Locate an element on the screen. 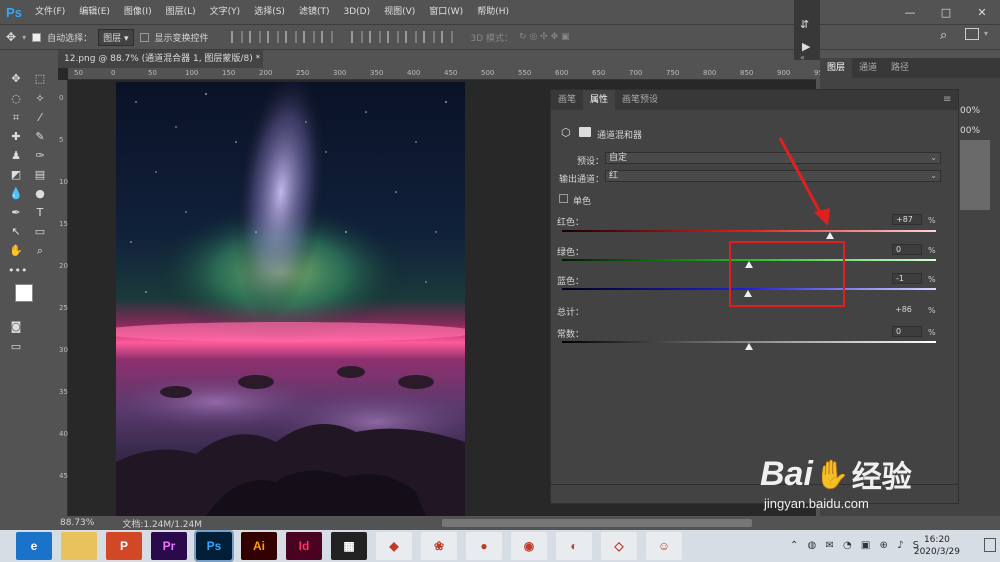  red-slider-thumb is located at coordinates (830, 235).